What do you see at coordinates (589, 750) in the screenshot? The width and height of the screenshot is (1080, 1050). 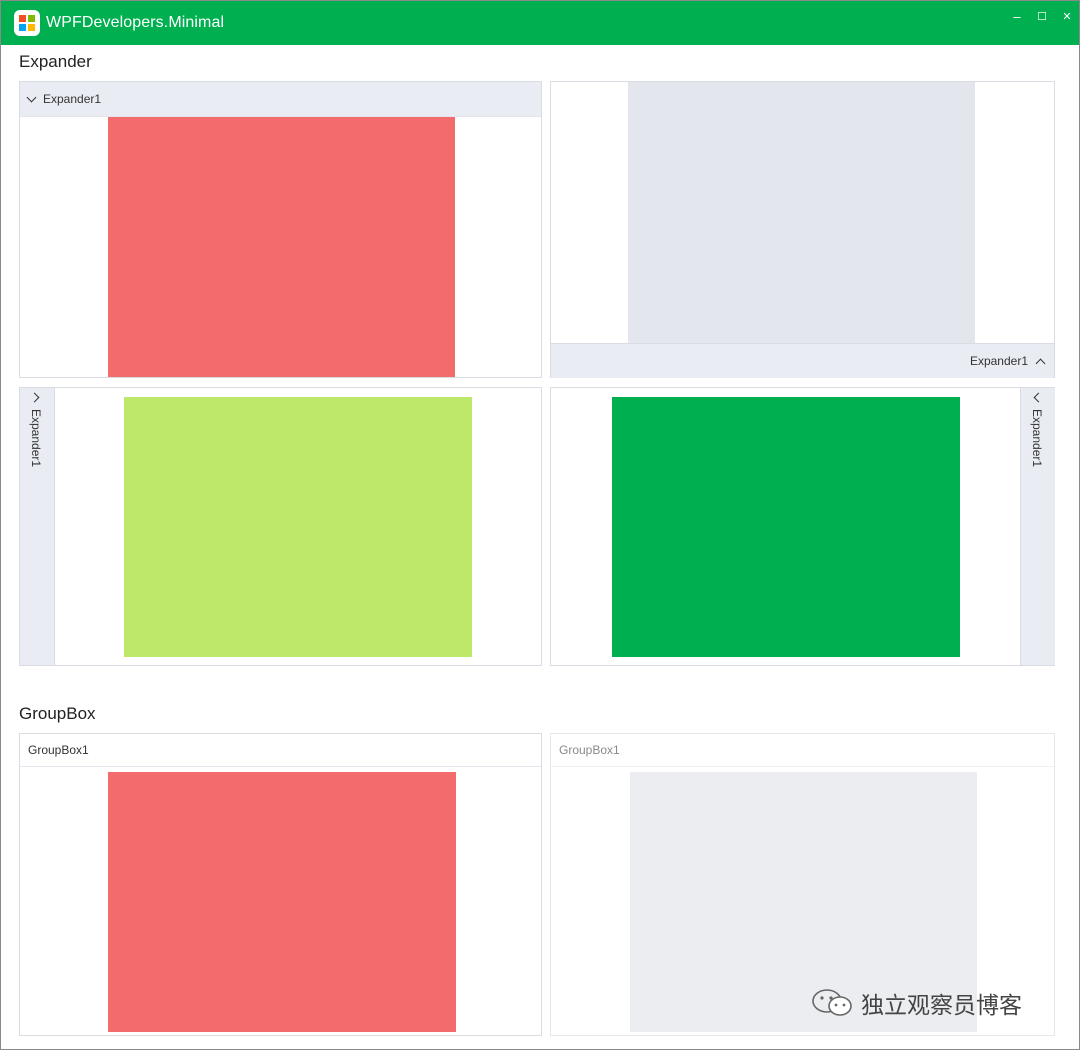 I see `groupbox-disabled-label: GroupBox1` at bounding box center [589, 750].